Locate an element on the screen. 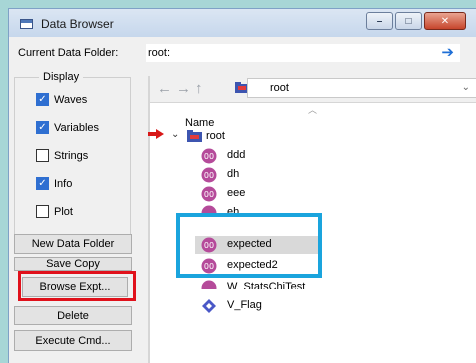 This screenshot has height=363, width=476. variables-checkbox: ✓ Variables is located at coordinates (67, 127).